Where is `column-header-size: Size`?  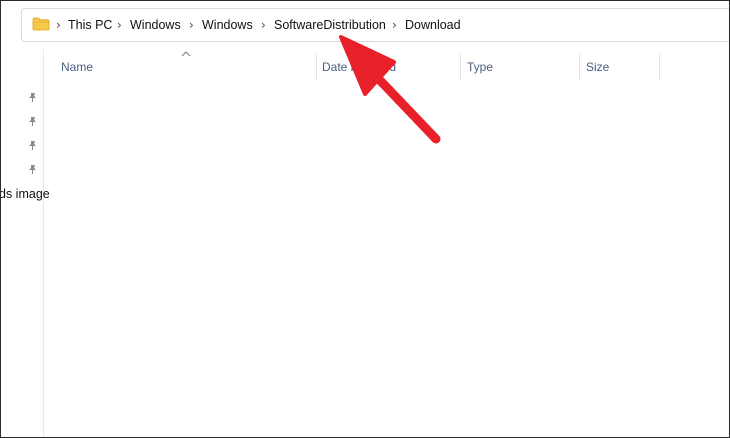
column-header-size: Size is located at coordinates (597, 67).